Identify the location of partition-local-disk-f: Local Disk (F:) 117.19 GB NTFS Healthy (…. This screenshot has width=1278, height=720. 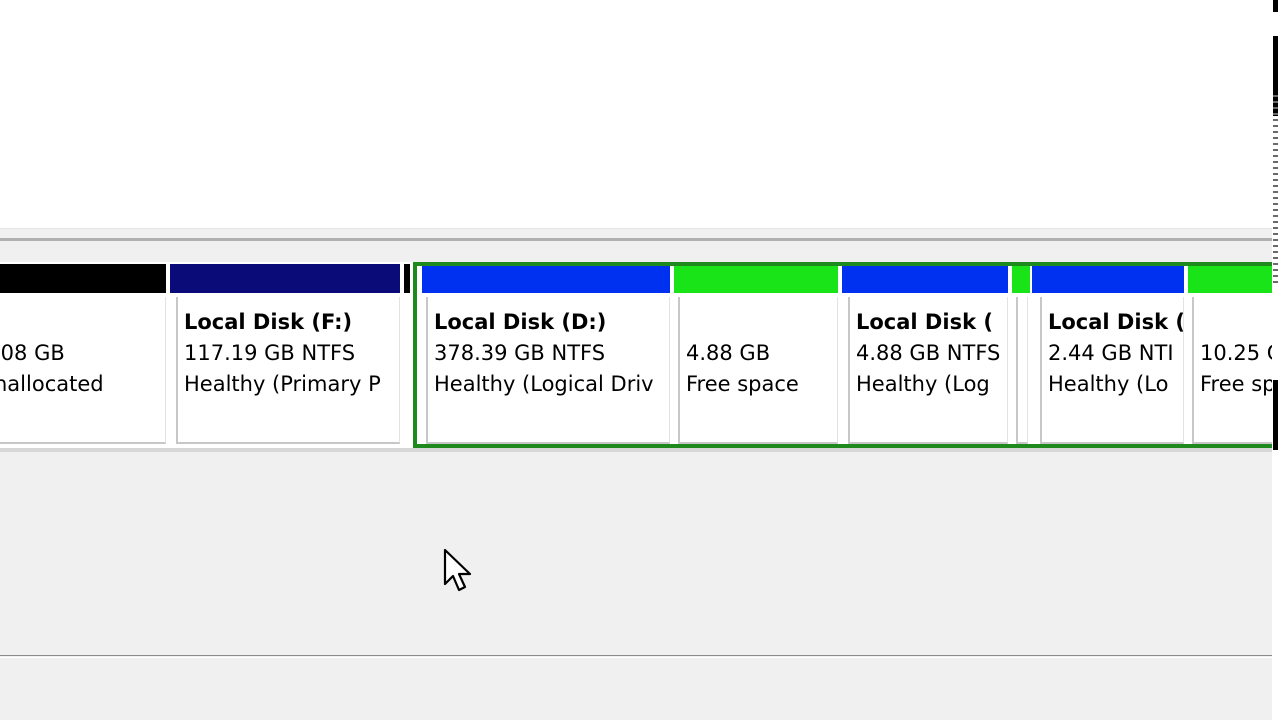
(285, 353).